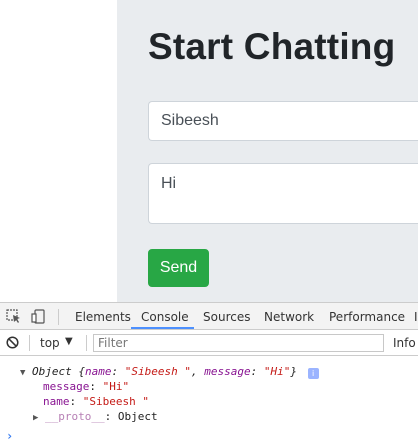 Image resolution: width=418 pixels, height=446 pixels. What do you see at coordinates (9, 436) in the screenshot?
I see `console-prompt-icon: ›` at bounding box center [9, 436].